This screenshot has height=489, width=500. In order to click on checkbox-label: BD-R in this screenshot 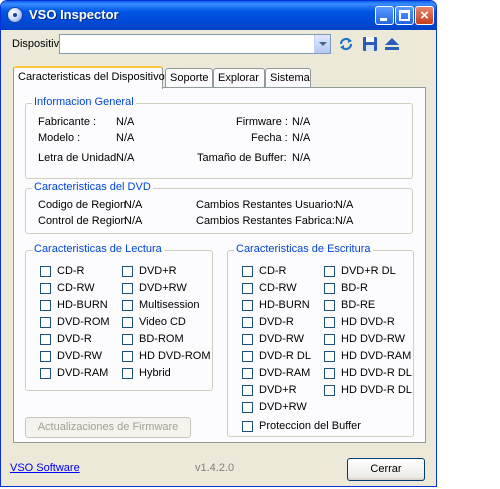, I will do `click(354, 288)`.